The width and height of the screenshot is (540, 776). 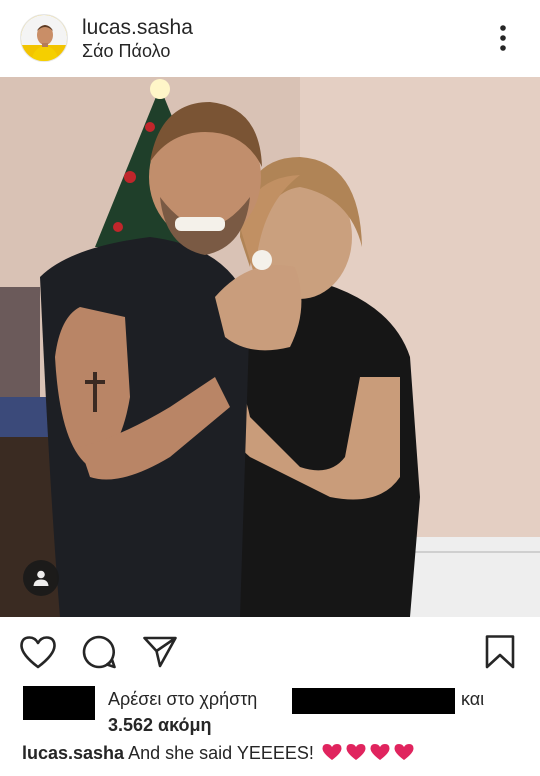 I want to click on likes-and: και, so click(x=473, y=699).